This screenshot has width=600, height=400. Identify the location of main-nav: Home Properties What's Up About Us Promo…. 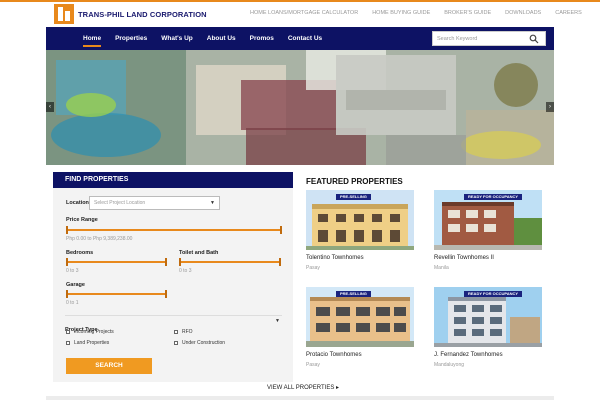
(300, 38).